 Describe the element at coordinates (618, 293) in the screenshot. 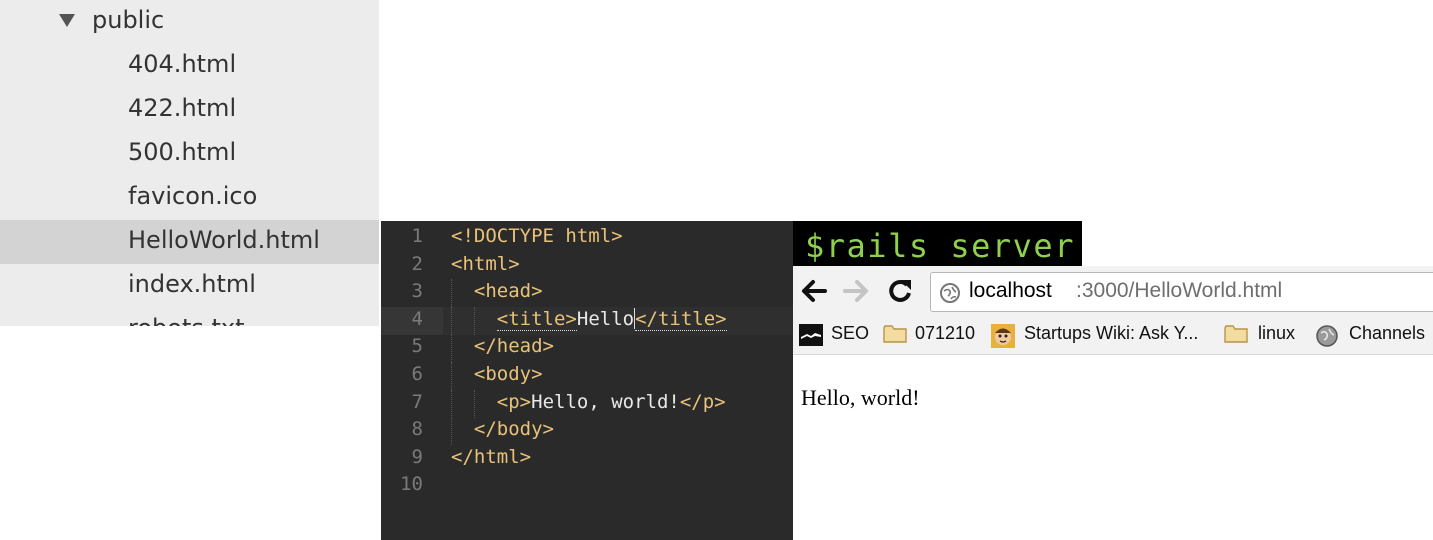

I see `code-area: <head>` at that location.